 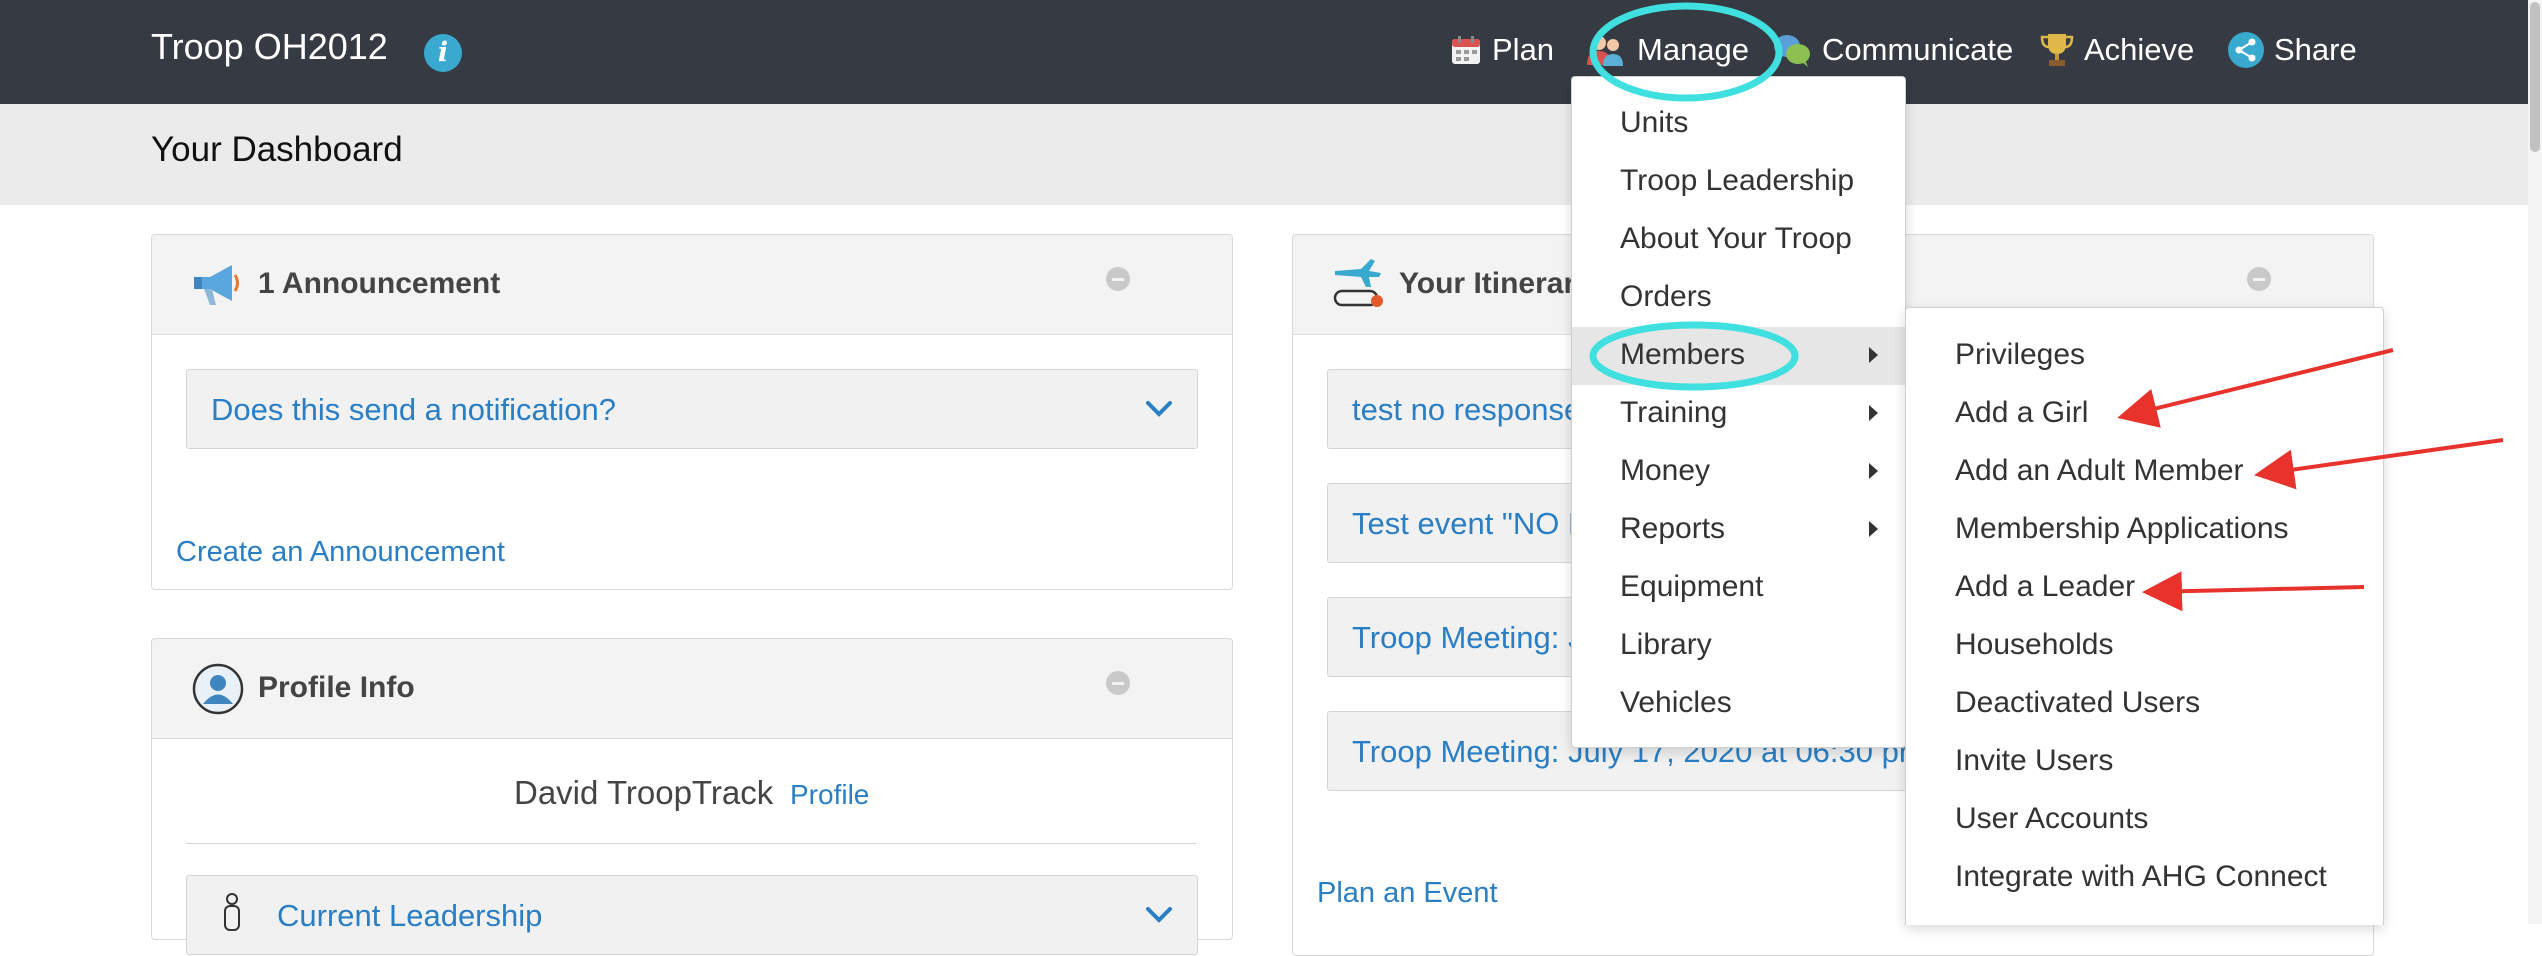 What do you see at coordinates (410, 915) in the screenshot?
I see `current-leadership-text: Current Leadership` at bounding box center [410, 915].